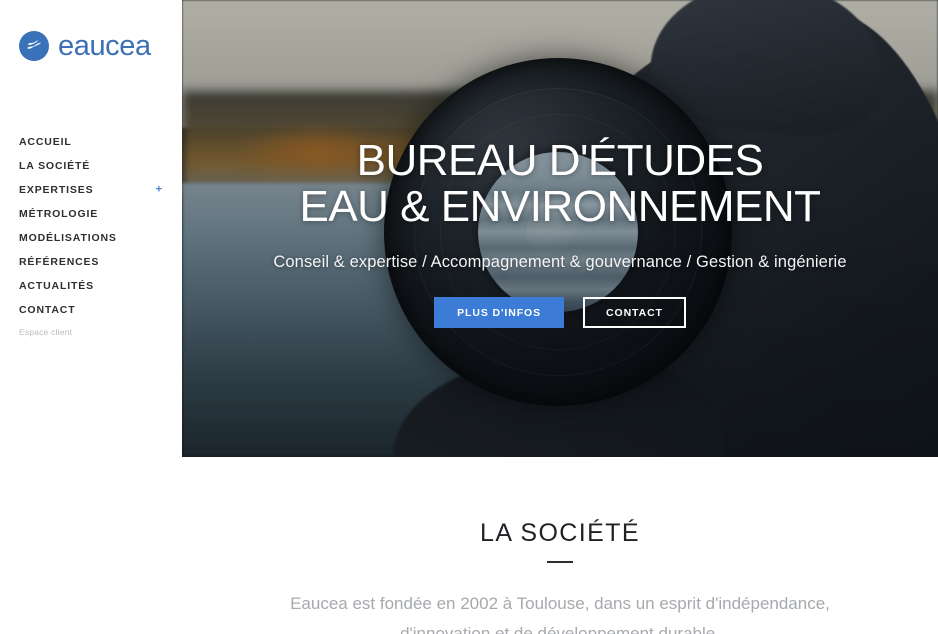  What do you see at coordinates (56, 286) in the screenshot?
I see `nav-label: ACTUALITÉS` at bounding box center [56, 286].